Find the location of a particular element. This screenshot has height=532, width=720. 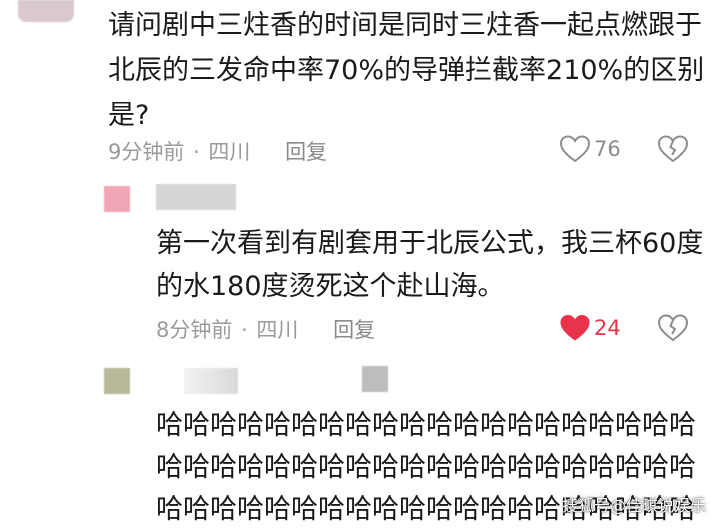

comment-text-line: 北辰的三发命中率70%的导弹拦截率210%的区别 is located at coordinates (406, 70).